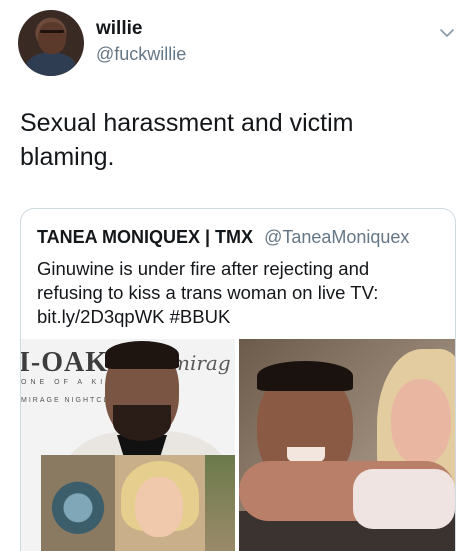  What do you see at coordinates (64, 362) in the screenshot?
I see `event-logo: I-OAK` at bounding box center [64, 362].